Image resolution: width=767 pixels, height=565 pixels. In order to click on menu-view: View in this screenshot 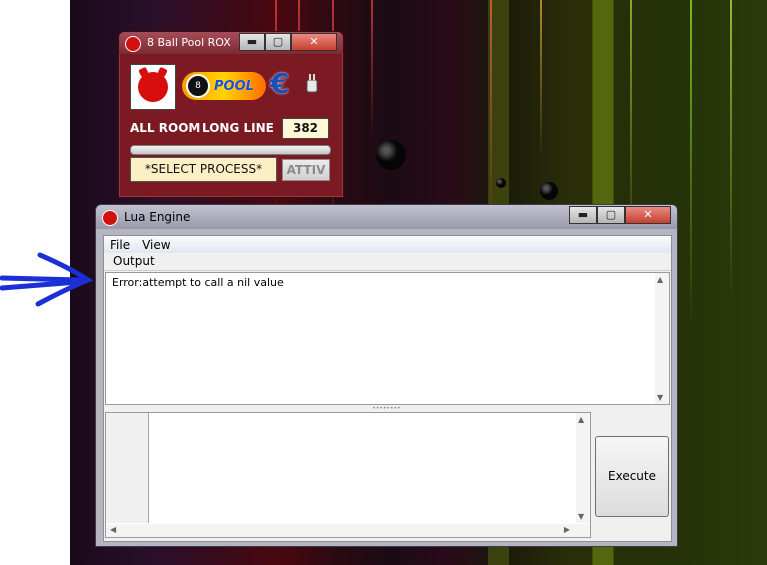, I will do `click(156, 245)`.